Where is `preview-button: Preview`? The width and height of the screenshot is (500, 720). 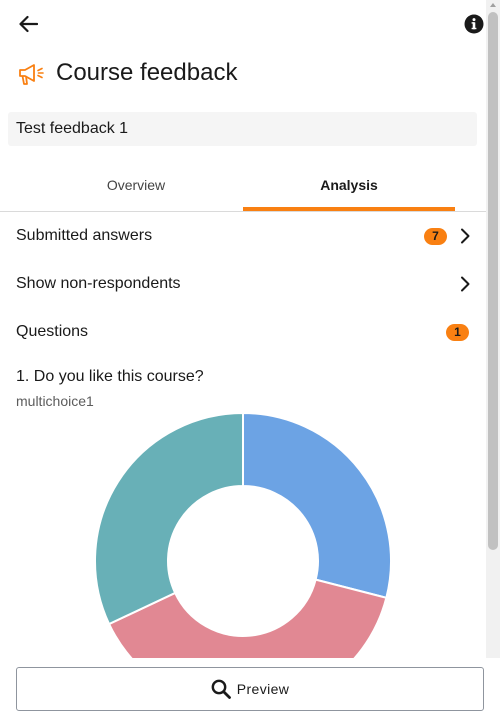 preview-button: Preview is located at coordinates (250, 689).